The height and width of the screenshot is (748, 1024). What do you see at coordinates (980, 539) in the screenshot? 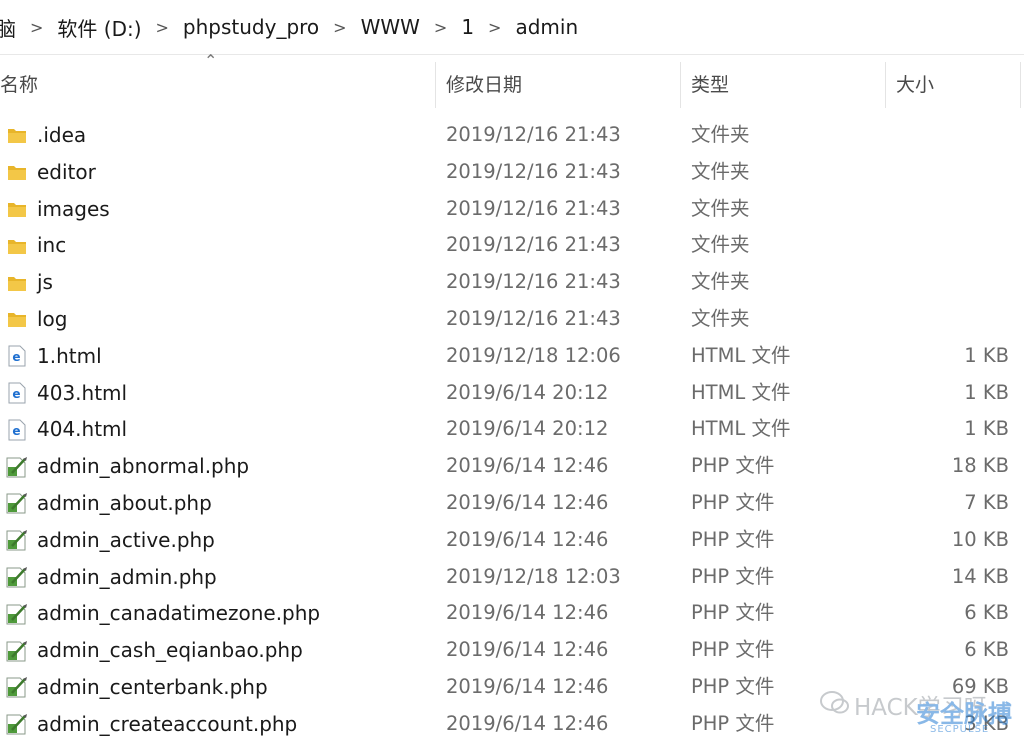
I see `file-size: 10 KB` at bounding box center [980, 539].